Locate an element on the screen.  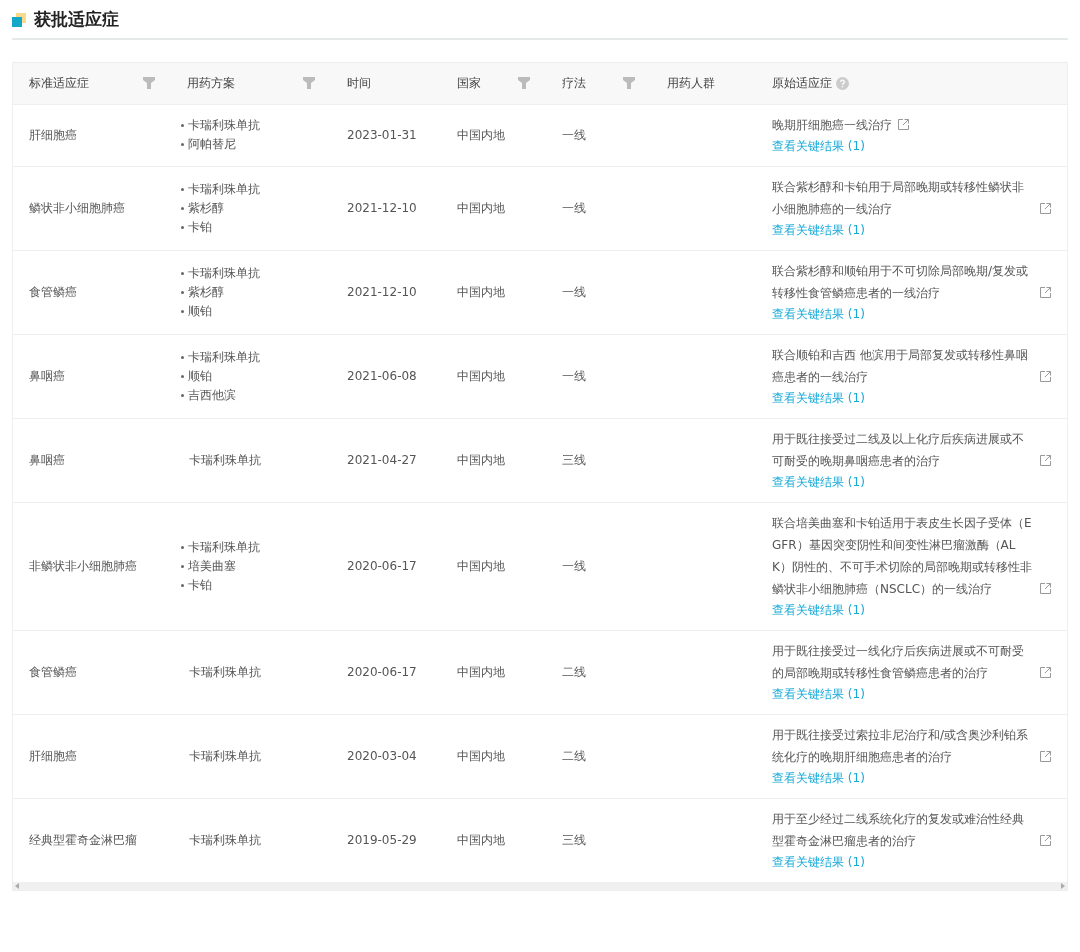
column-header: 疗法 is located at coordinates (574, 84).